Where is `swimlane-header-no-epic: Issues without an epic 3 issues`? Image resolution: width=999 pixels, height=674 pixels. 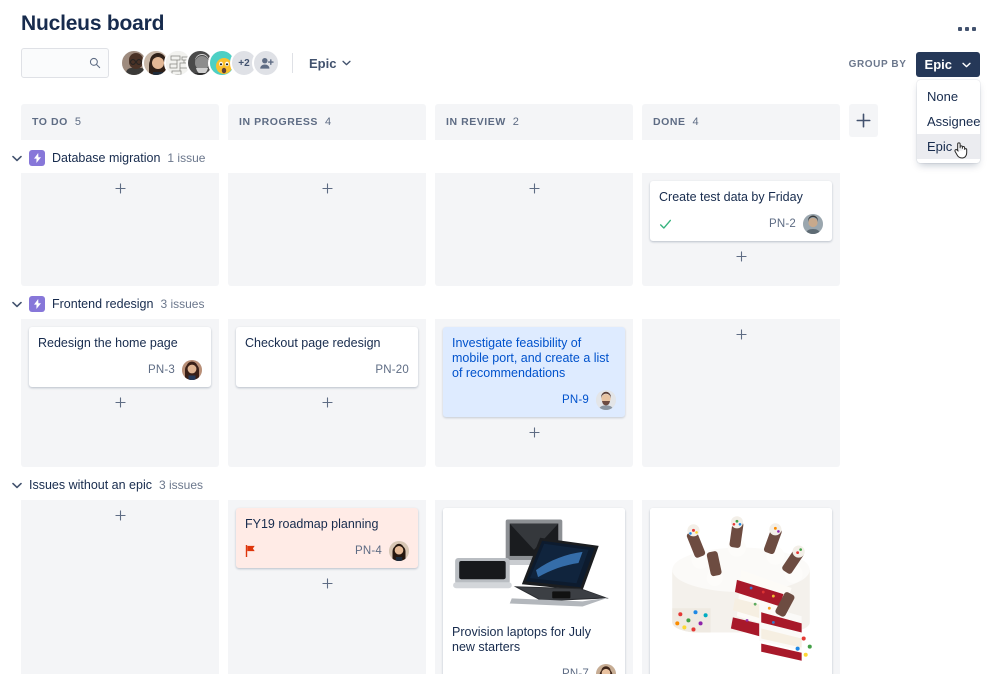 swimlane-header-no-epic: Issues without an epic 3 issues is located at coordinates (499, 483).